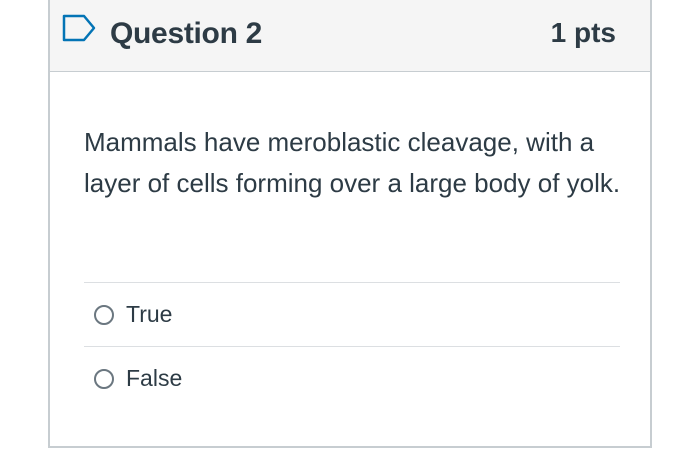 The image size is (700, 474). Describe the element at coordinates (186, 33) in the screenshot. I see `question-title: Question 2` at that location.